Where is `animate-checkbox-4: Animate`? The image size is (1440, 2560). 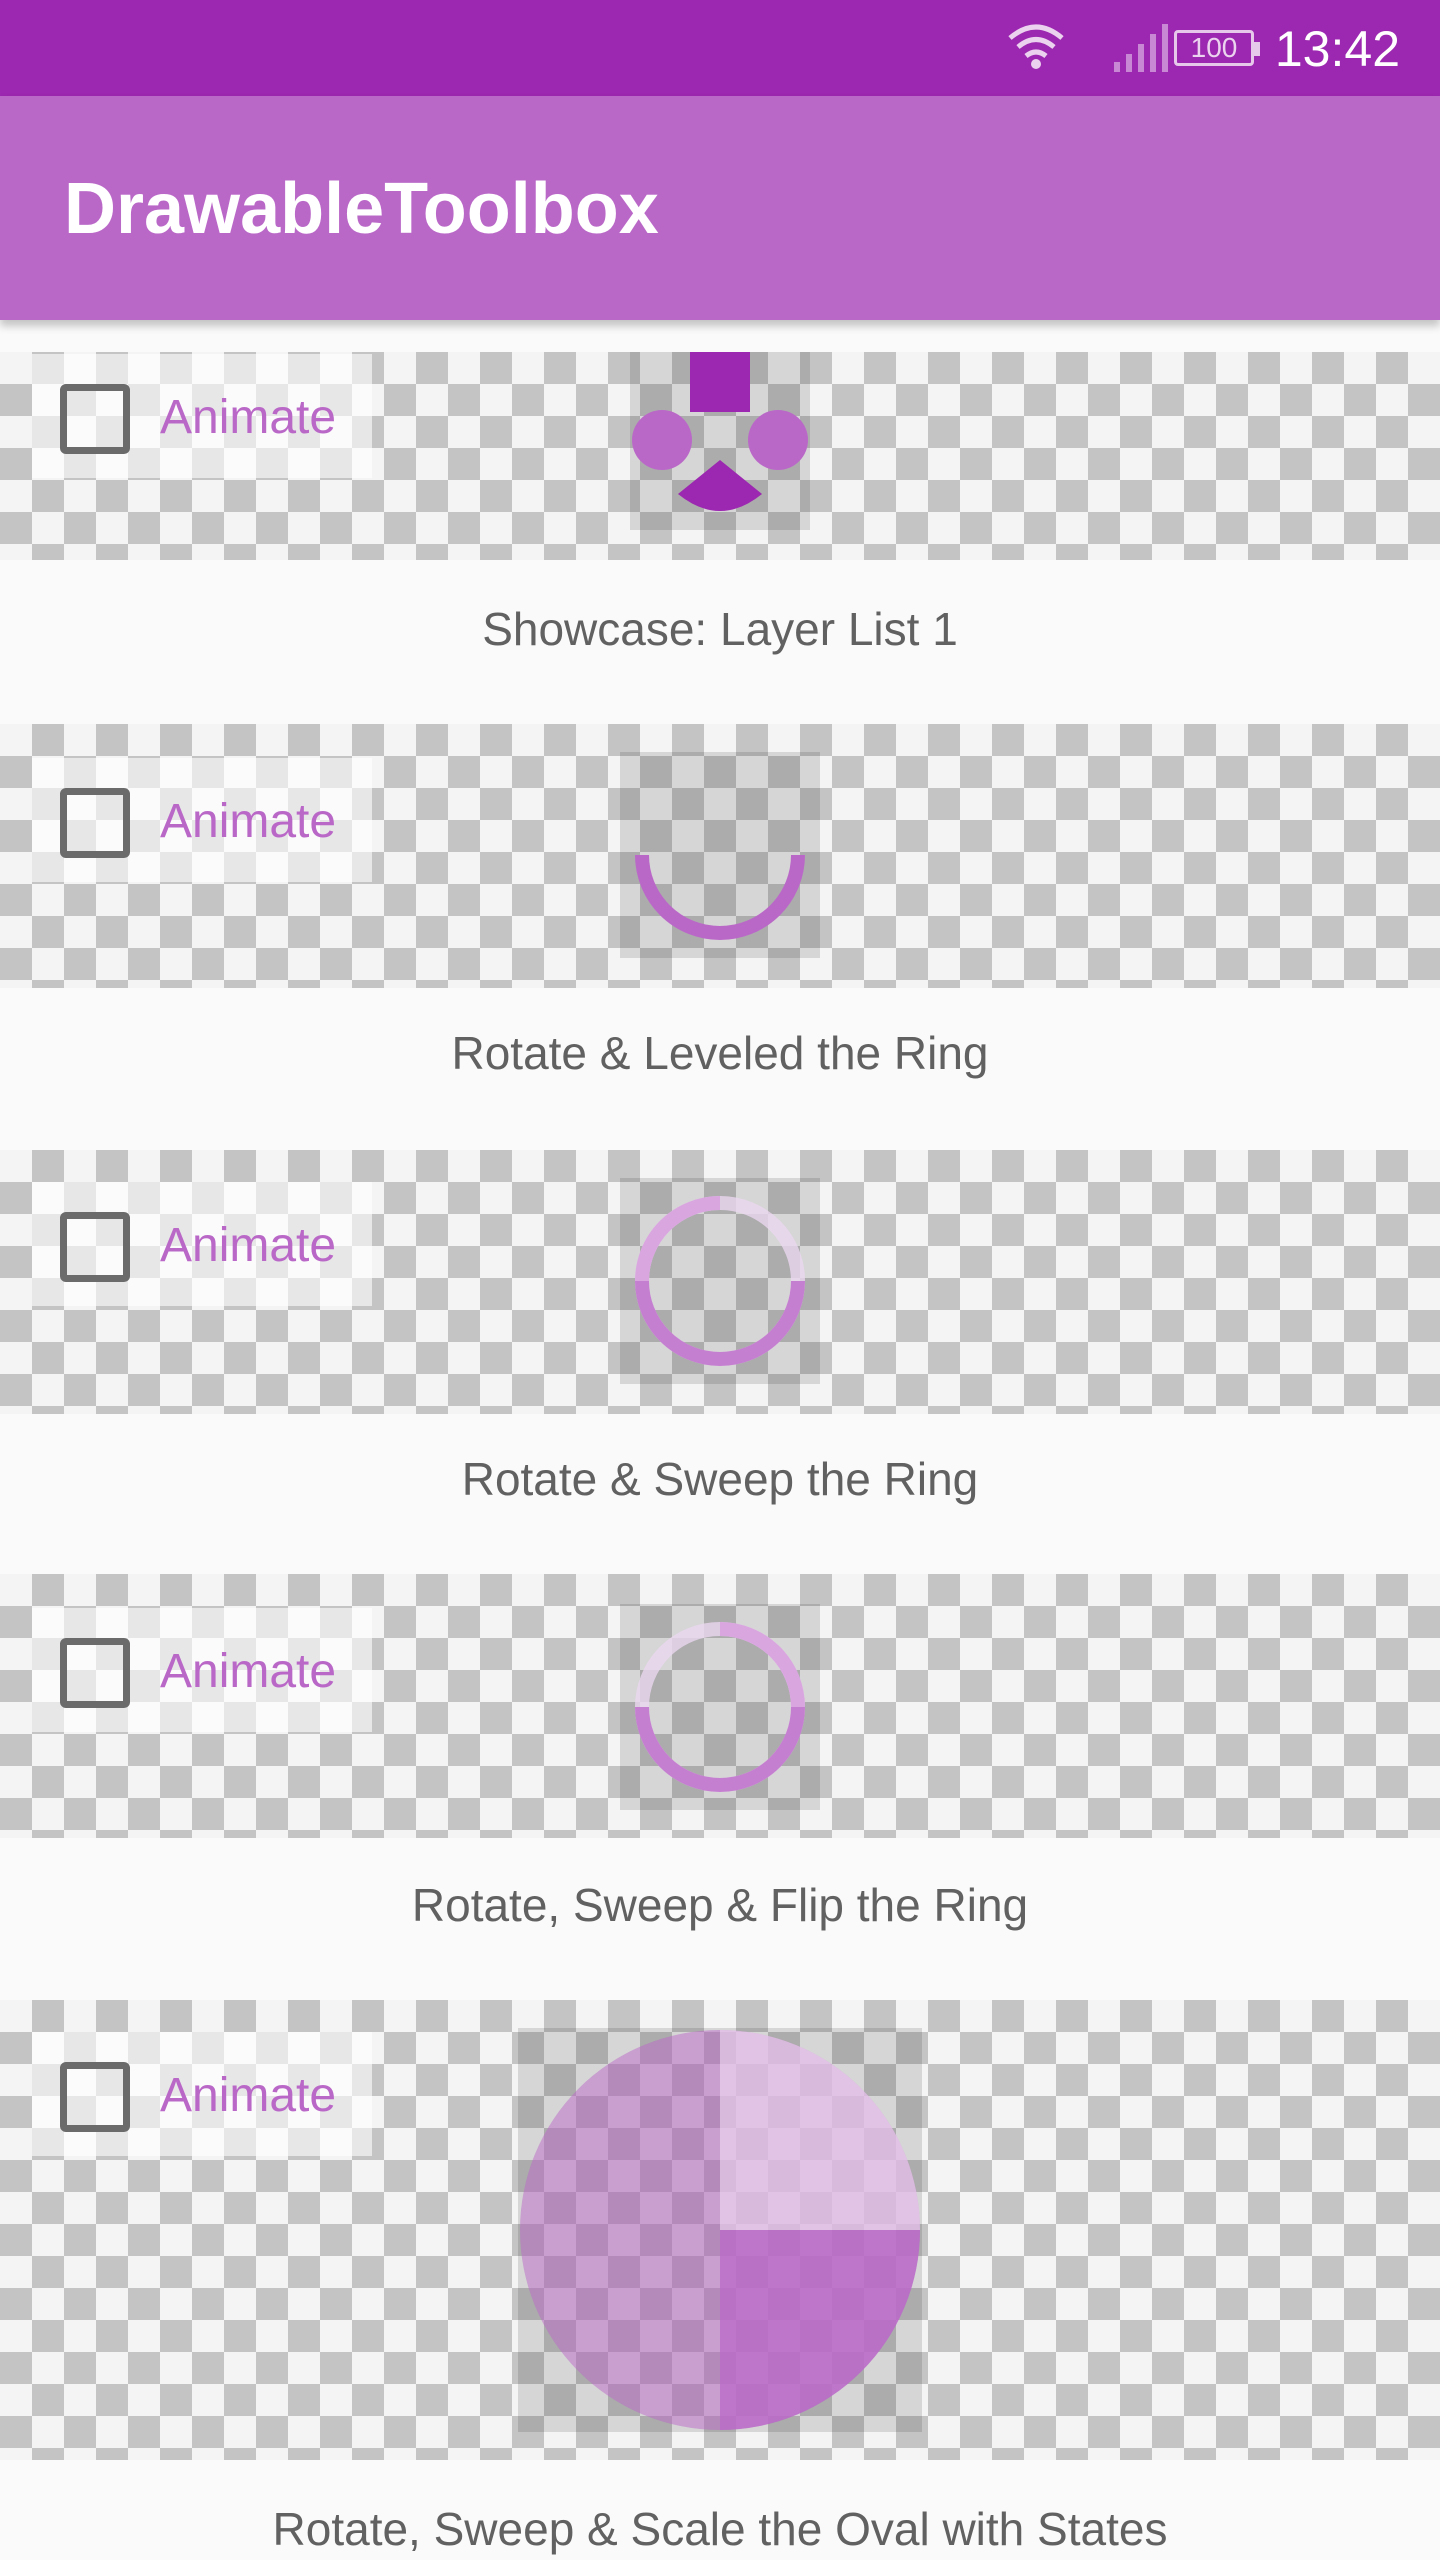 animate-checkbox-4: Animate is located at coordinates (202, 1670).